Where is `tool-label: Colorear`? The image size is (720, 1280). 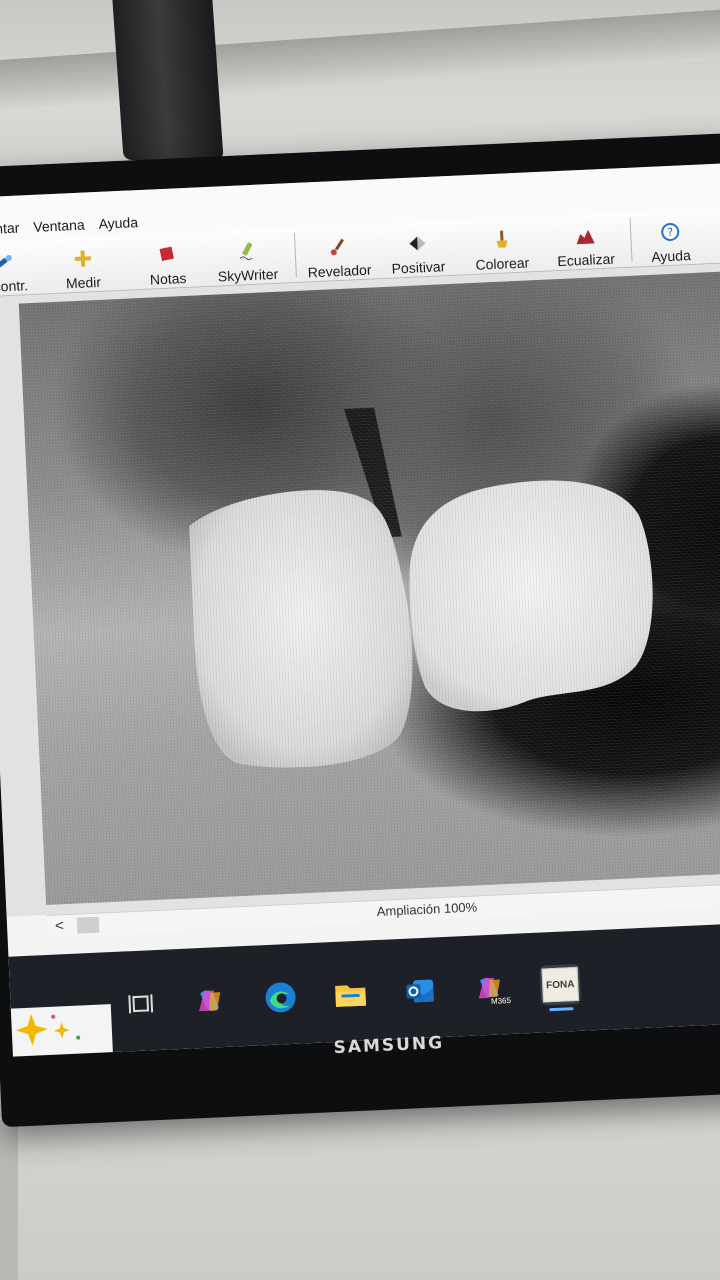 tool-label: Colorear is located at coordinates (502, 263).